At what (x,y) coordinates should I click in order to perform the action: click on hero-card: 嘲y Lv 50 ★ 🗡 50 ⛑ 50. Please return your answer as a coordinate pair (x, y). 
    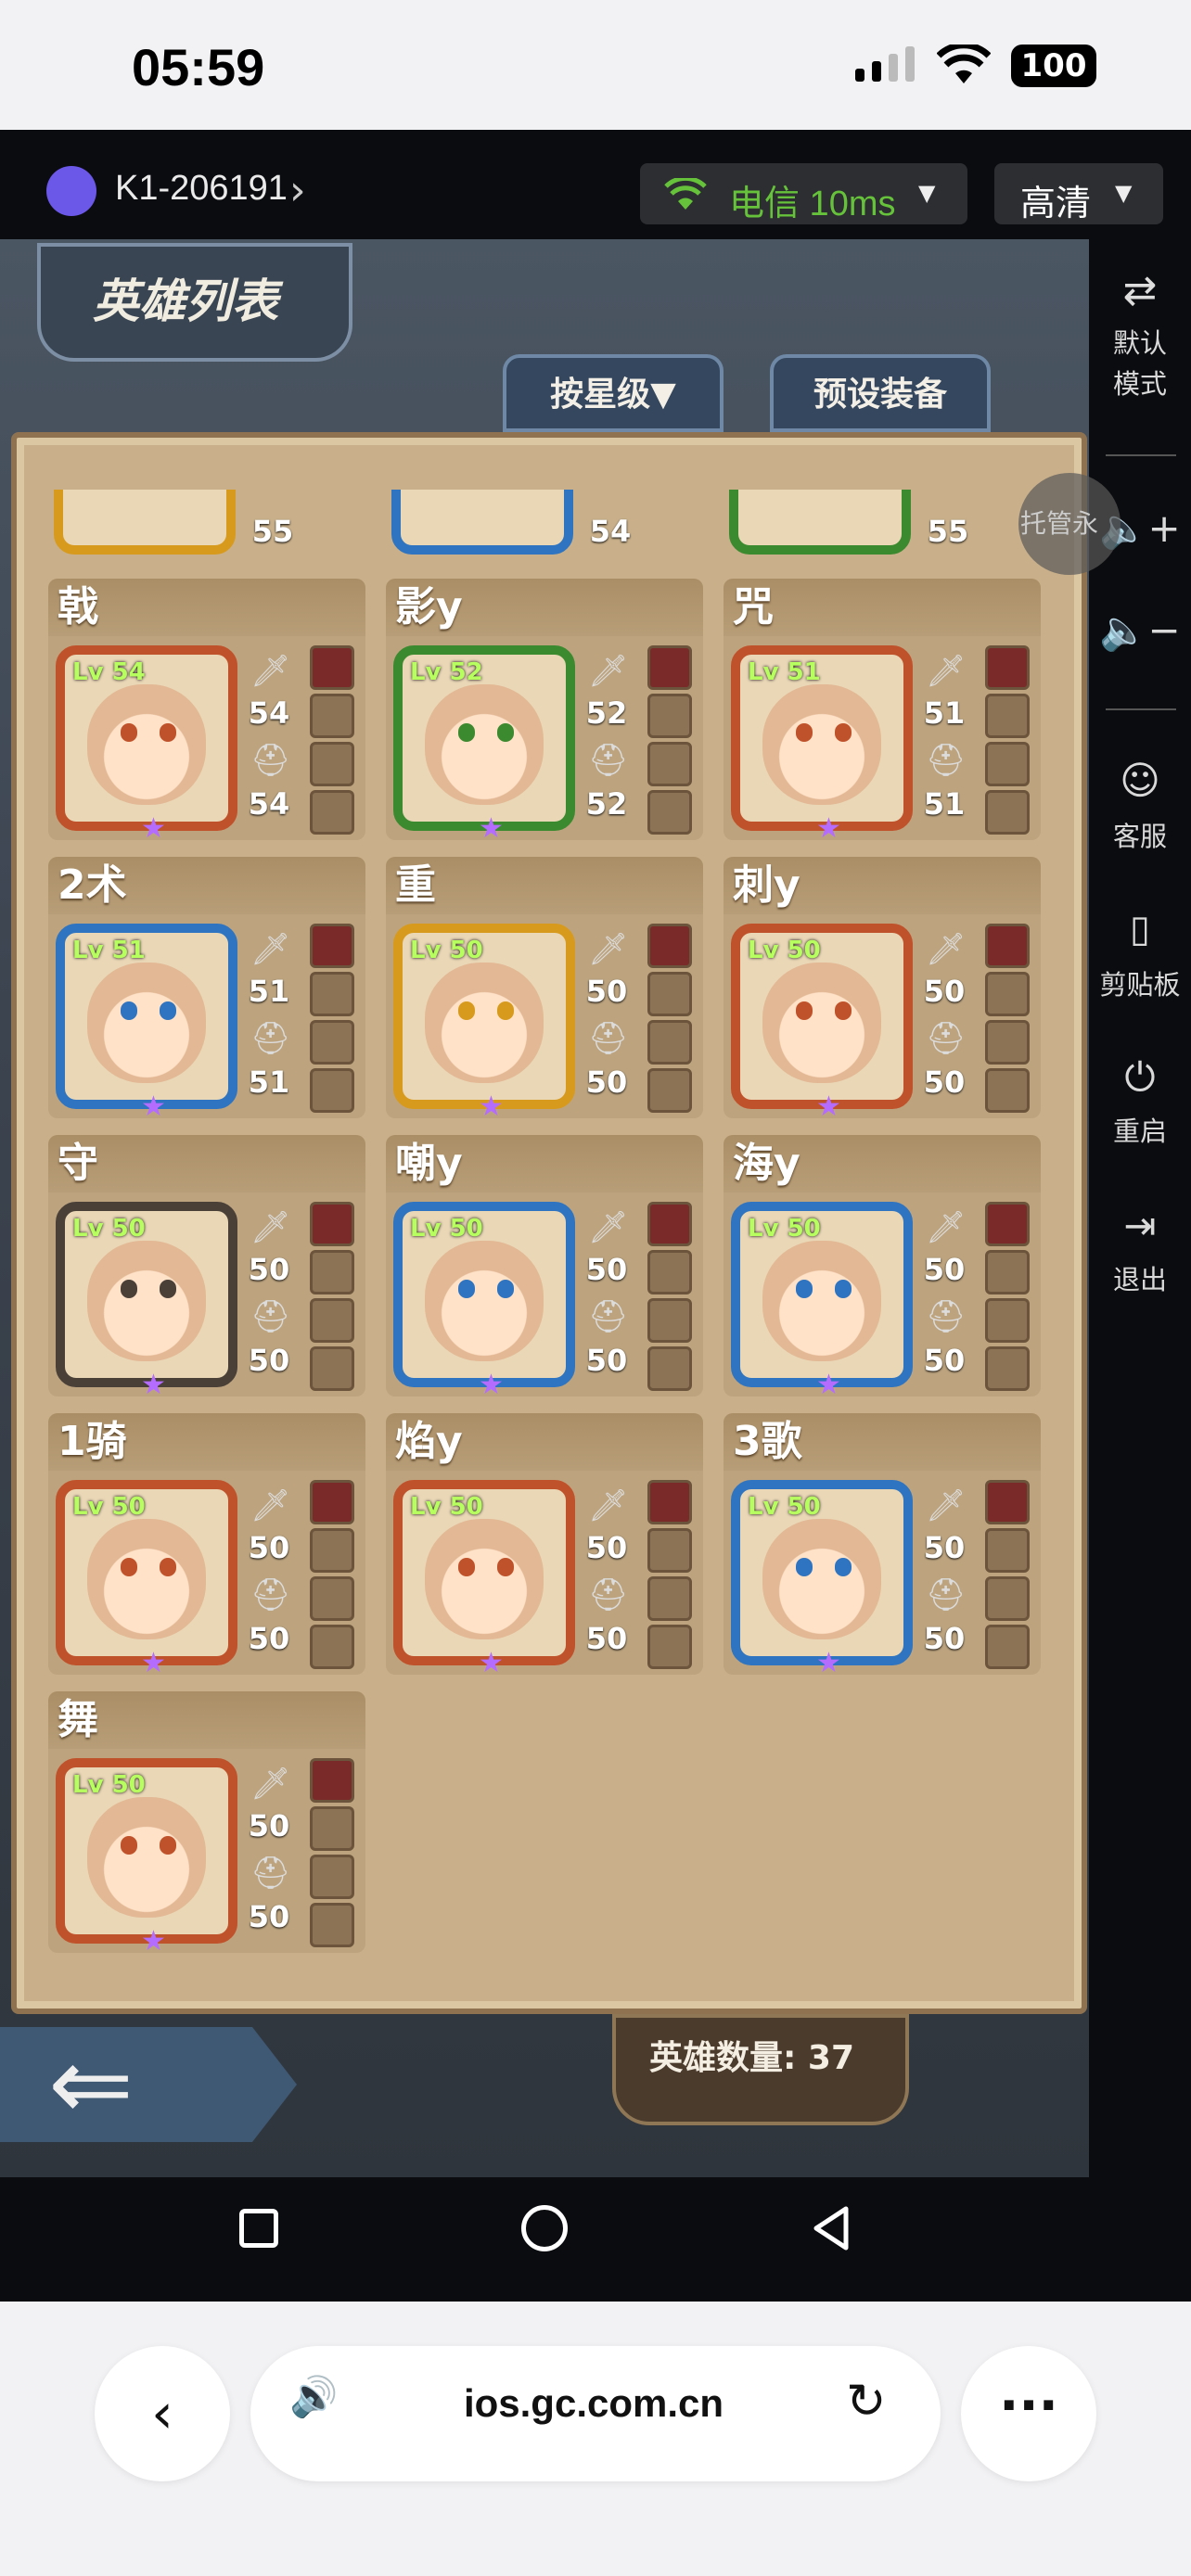
    Looking at the image, I should click on (545, 1268).